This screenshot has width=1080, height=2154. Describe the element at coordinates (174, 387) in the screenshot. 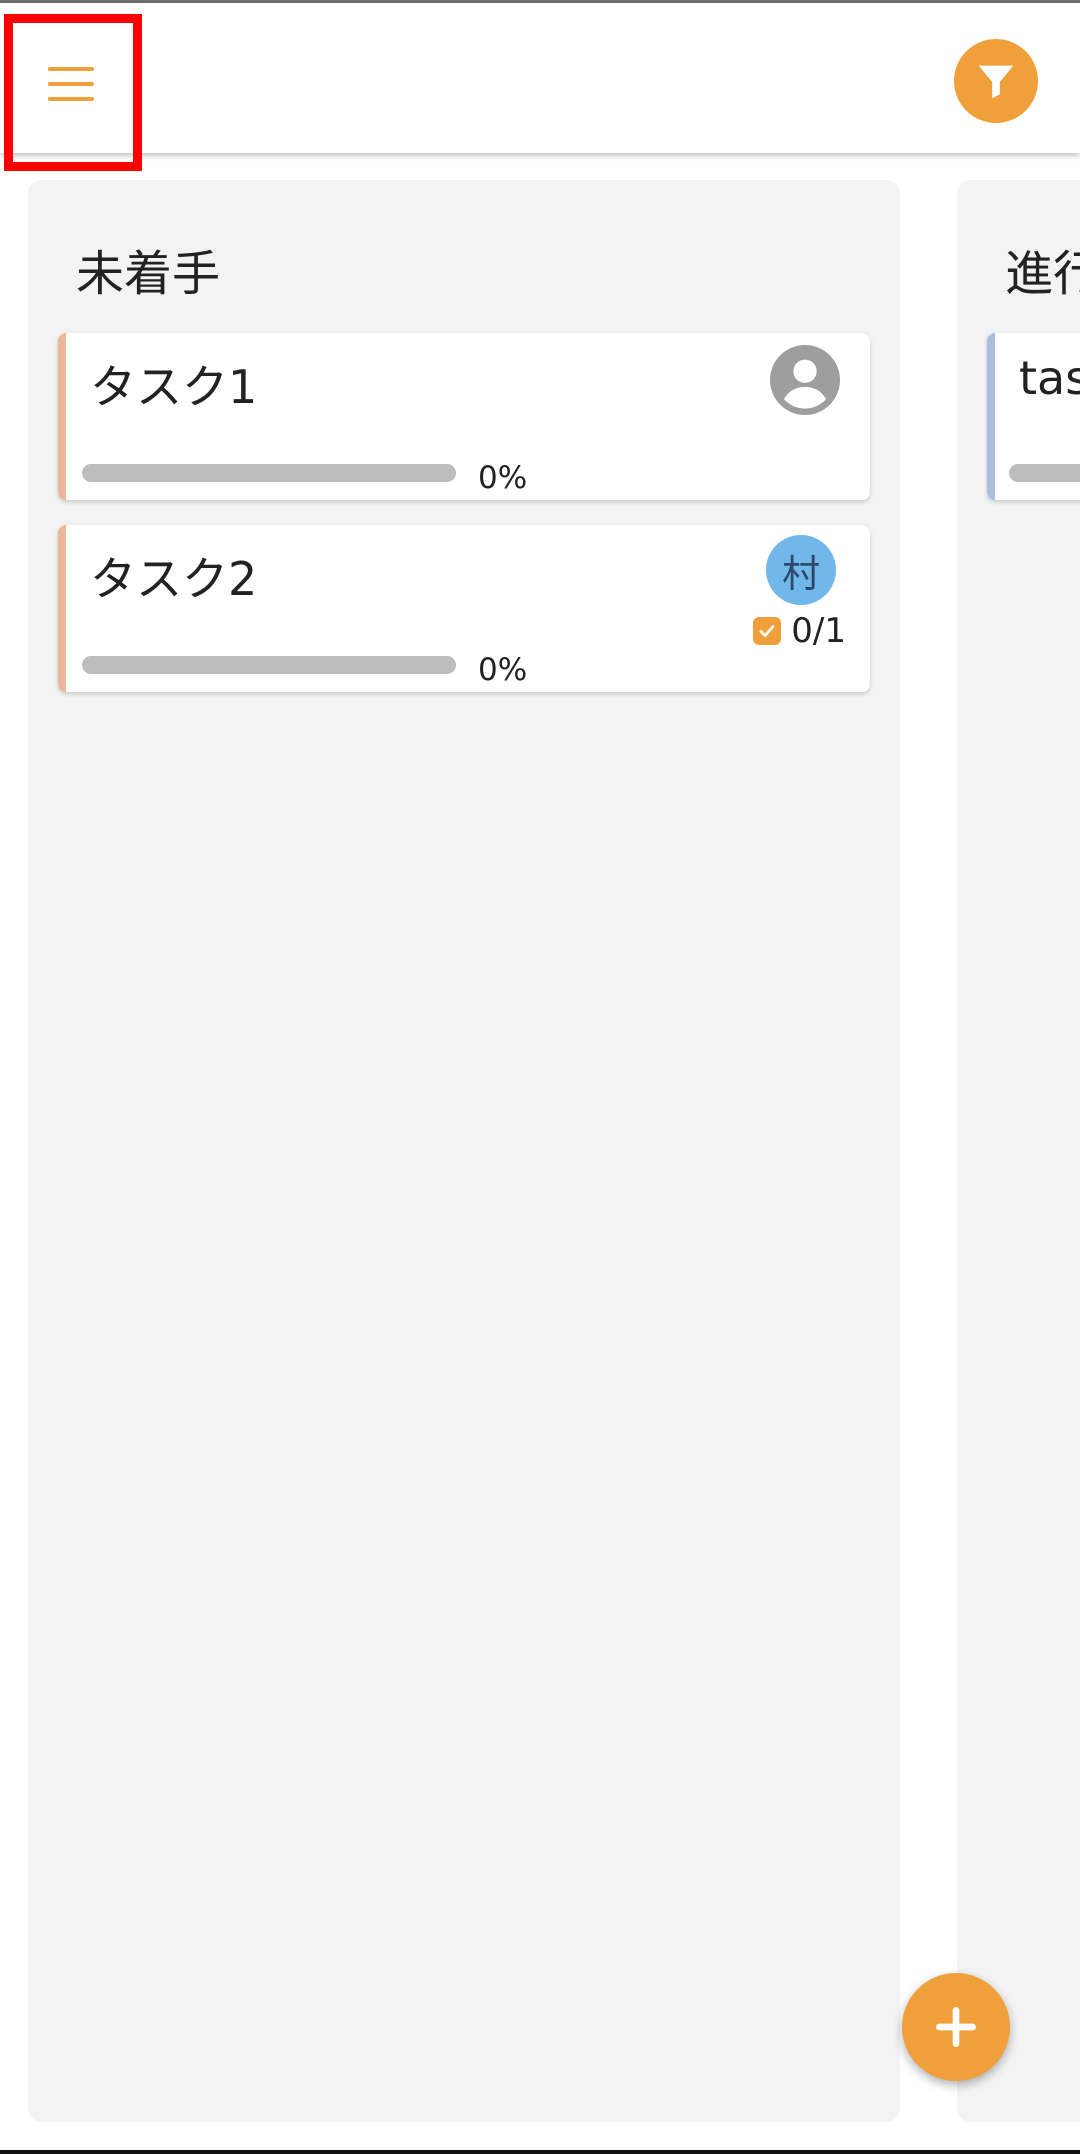

I see `card-title: タスク1` at that location.